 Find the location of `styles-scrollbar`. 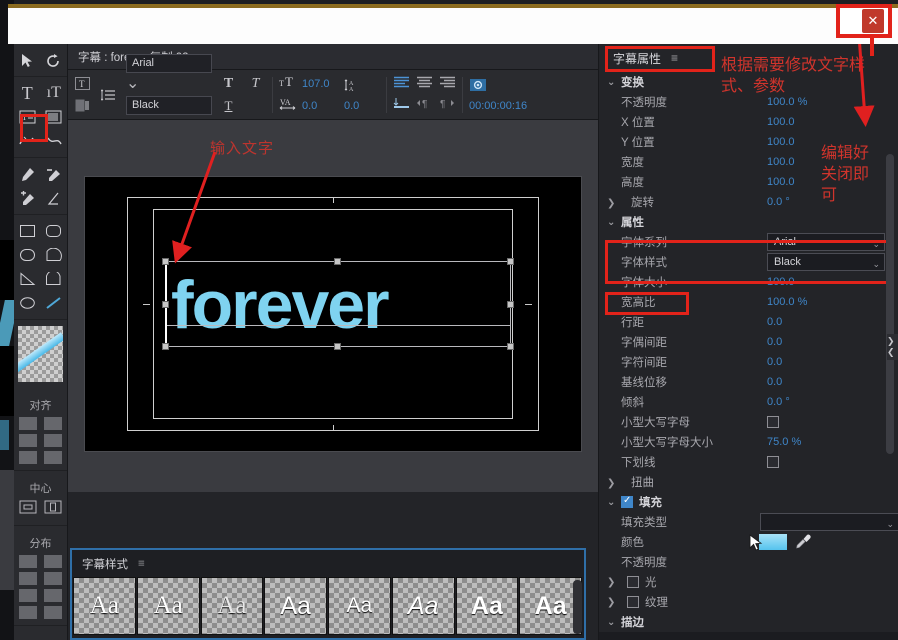

styles-scrollbar is located at coordinates (577, 607).